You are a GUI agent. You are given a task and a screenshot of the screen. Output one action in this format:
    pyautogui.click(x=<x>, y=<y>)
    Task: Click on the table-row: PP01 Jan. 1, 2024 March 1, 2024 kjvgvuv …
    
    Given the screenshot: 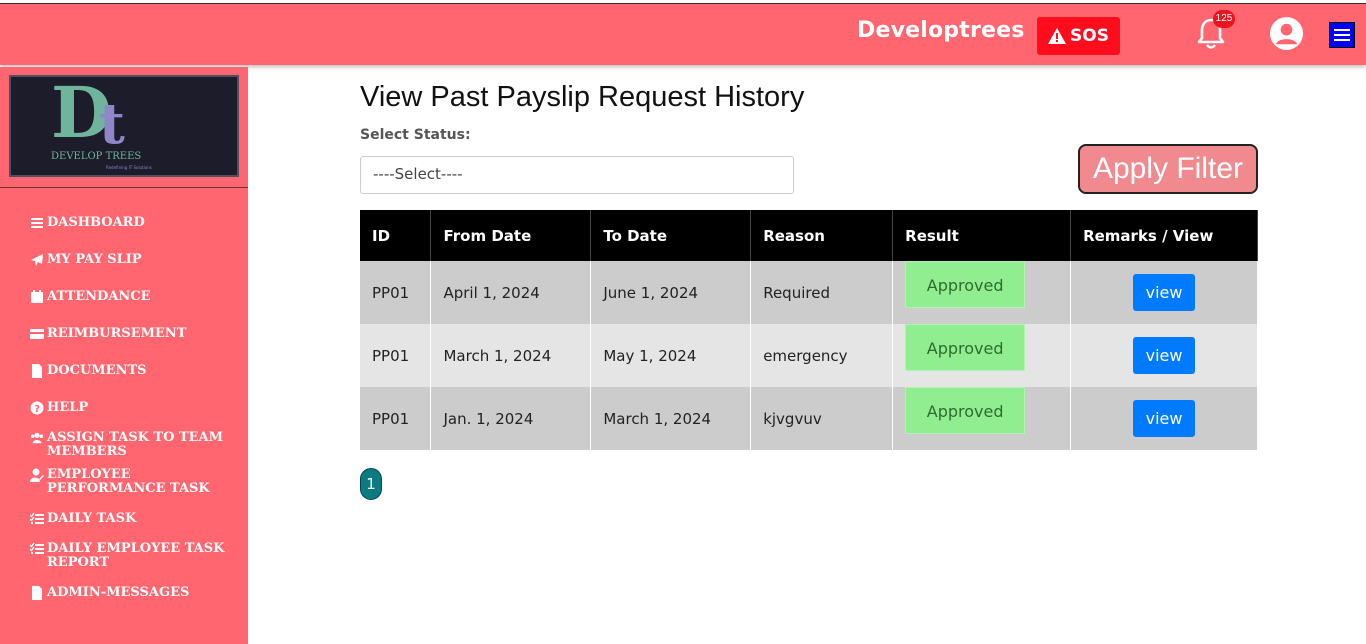 What is the action you would take?
    pyautogui.click(x=809, y=418)
    